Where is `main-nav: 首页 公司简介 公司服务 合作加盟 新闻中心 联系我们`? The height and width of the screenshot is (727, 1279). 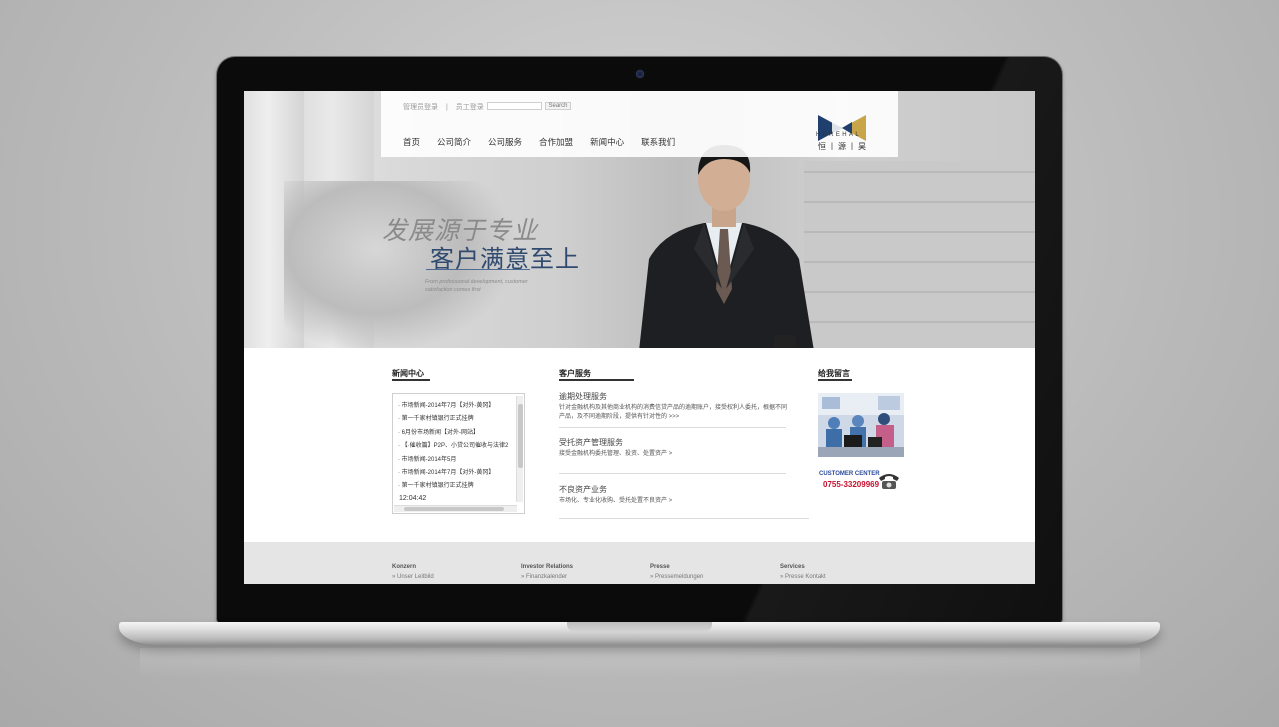 main-nav: 首页 公司简介 公司服务 合作加盟 新闻中心 联系我们 is located at coordinates (539, 142).